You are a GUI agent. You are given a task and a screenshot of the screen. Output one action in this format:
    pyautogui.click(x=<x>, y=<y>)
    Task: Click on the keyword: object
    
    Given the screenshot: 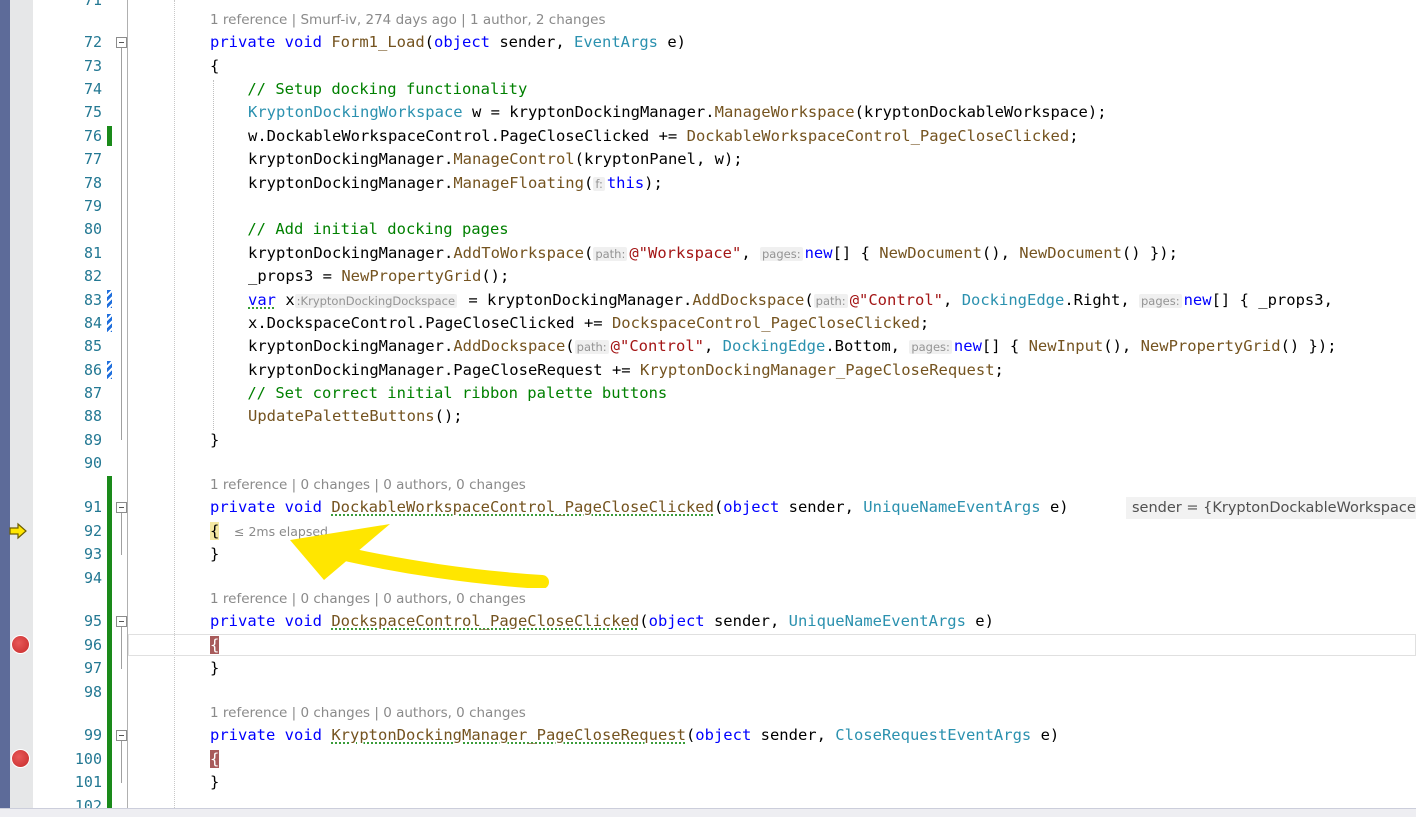 What is the action you would take?
    pyautogui.click(x=723, y=735)
    